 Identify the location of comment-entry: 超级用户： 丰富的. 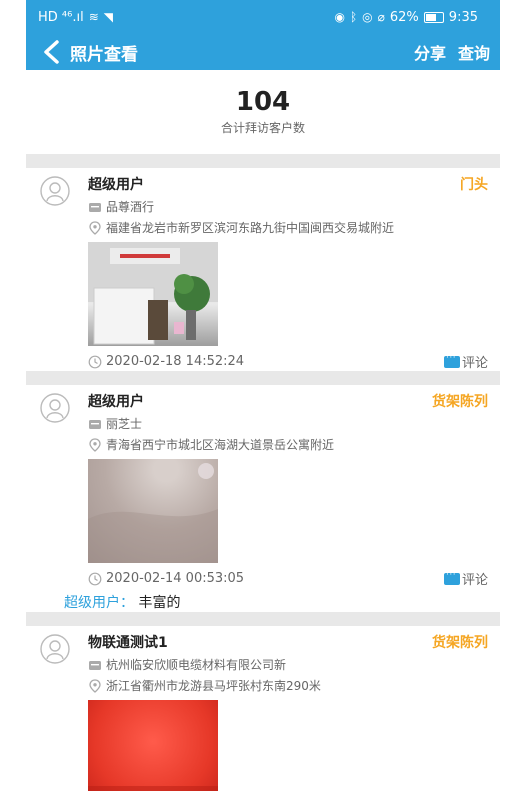
(276, 602).